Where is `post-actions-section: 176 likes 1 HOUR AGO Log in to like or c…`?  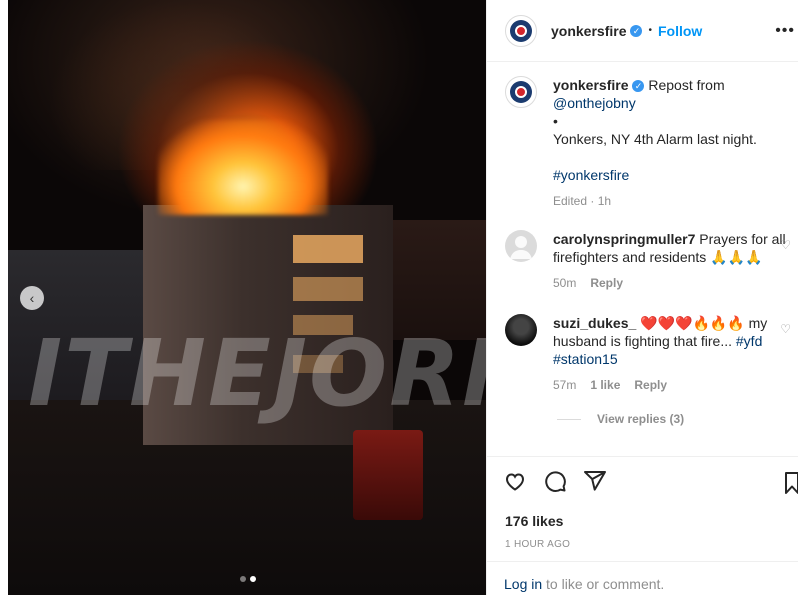 post-actions-section: 176 likes 1 HOUR AGO Log in to like or c… is located at coordinates (642, 525).